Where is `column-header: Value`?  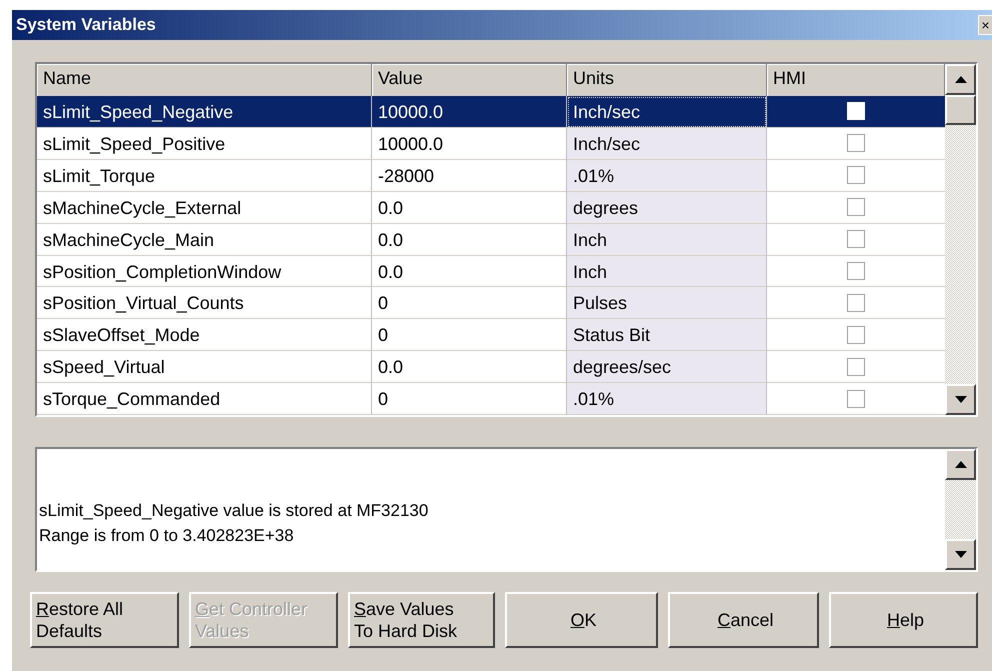
column-header: Value is located at coordinates (469, 80).